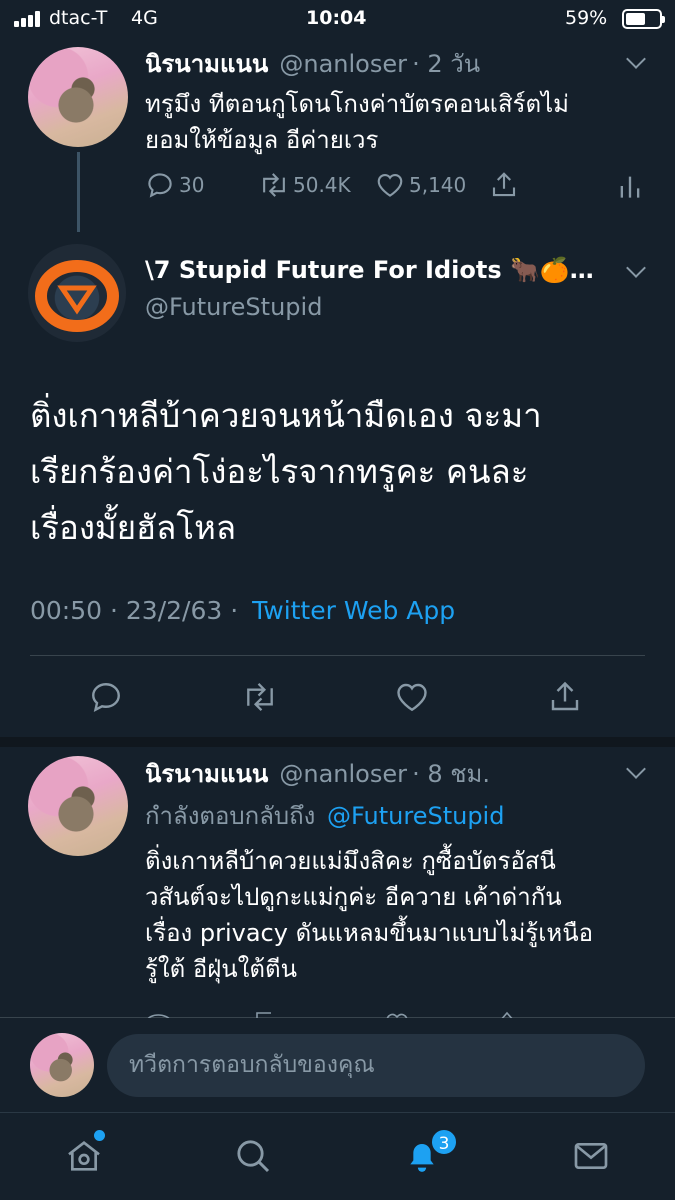 The width and height of the screenshot is (675, 1200). Describe the element at coordinates (286, 415) in the screenshot. I see `tweet-text-line: ติ่งเกาหลีบ้าควยจนหน้ามืดเอง จะมา` at that location.